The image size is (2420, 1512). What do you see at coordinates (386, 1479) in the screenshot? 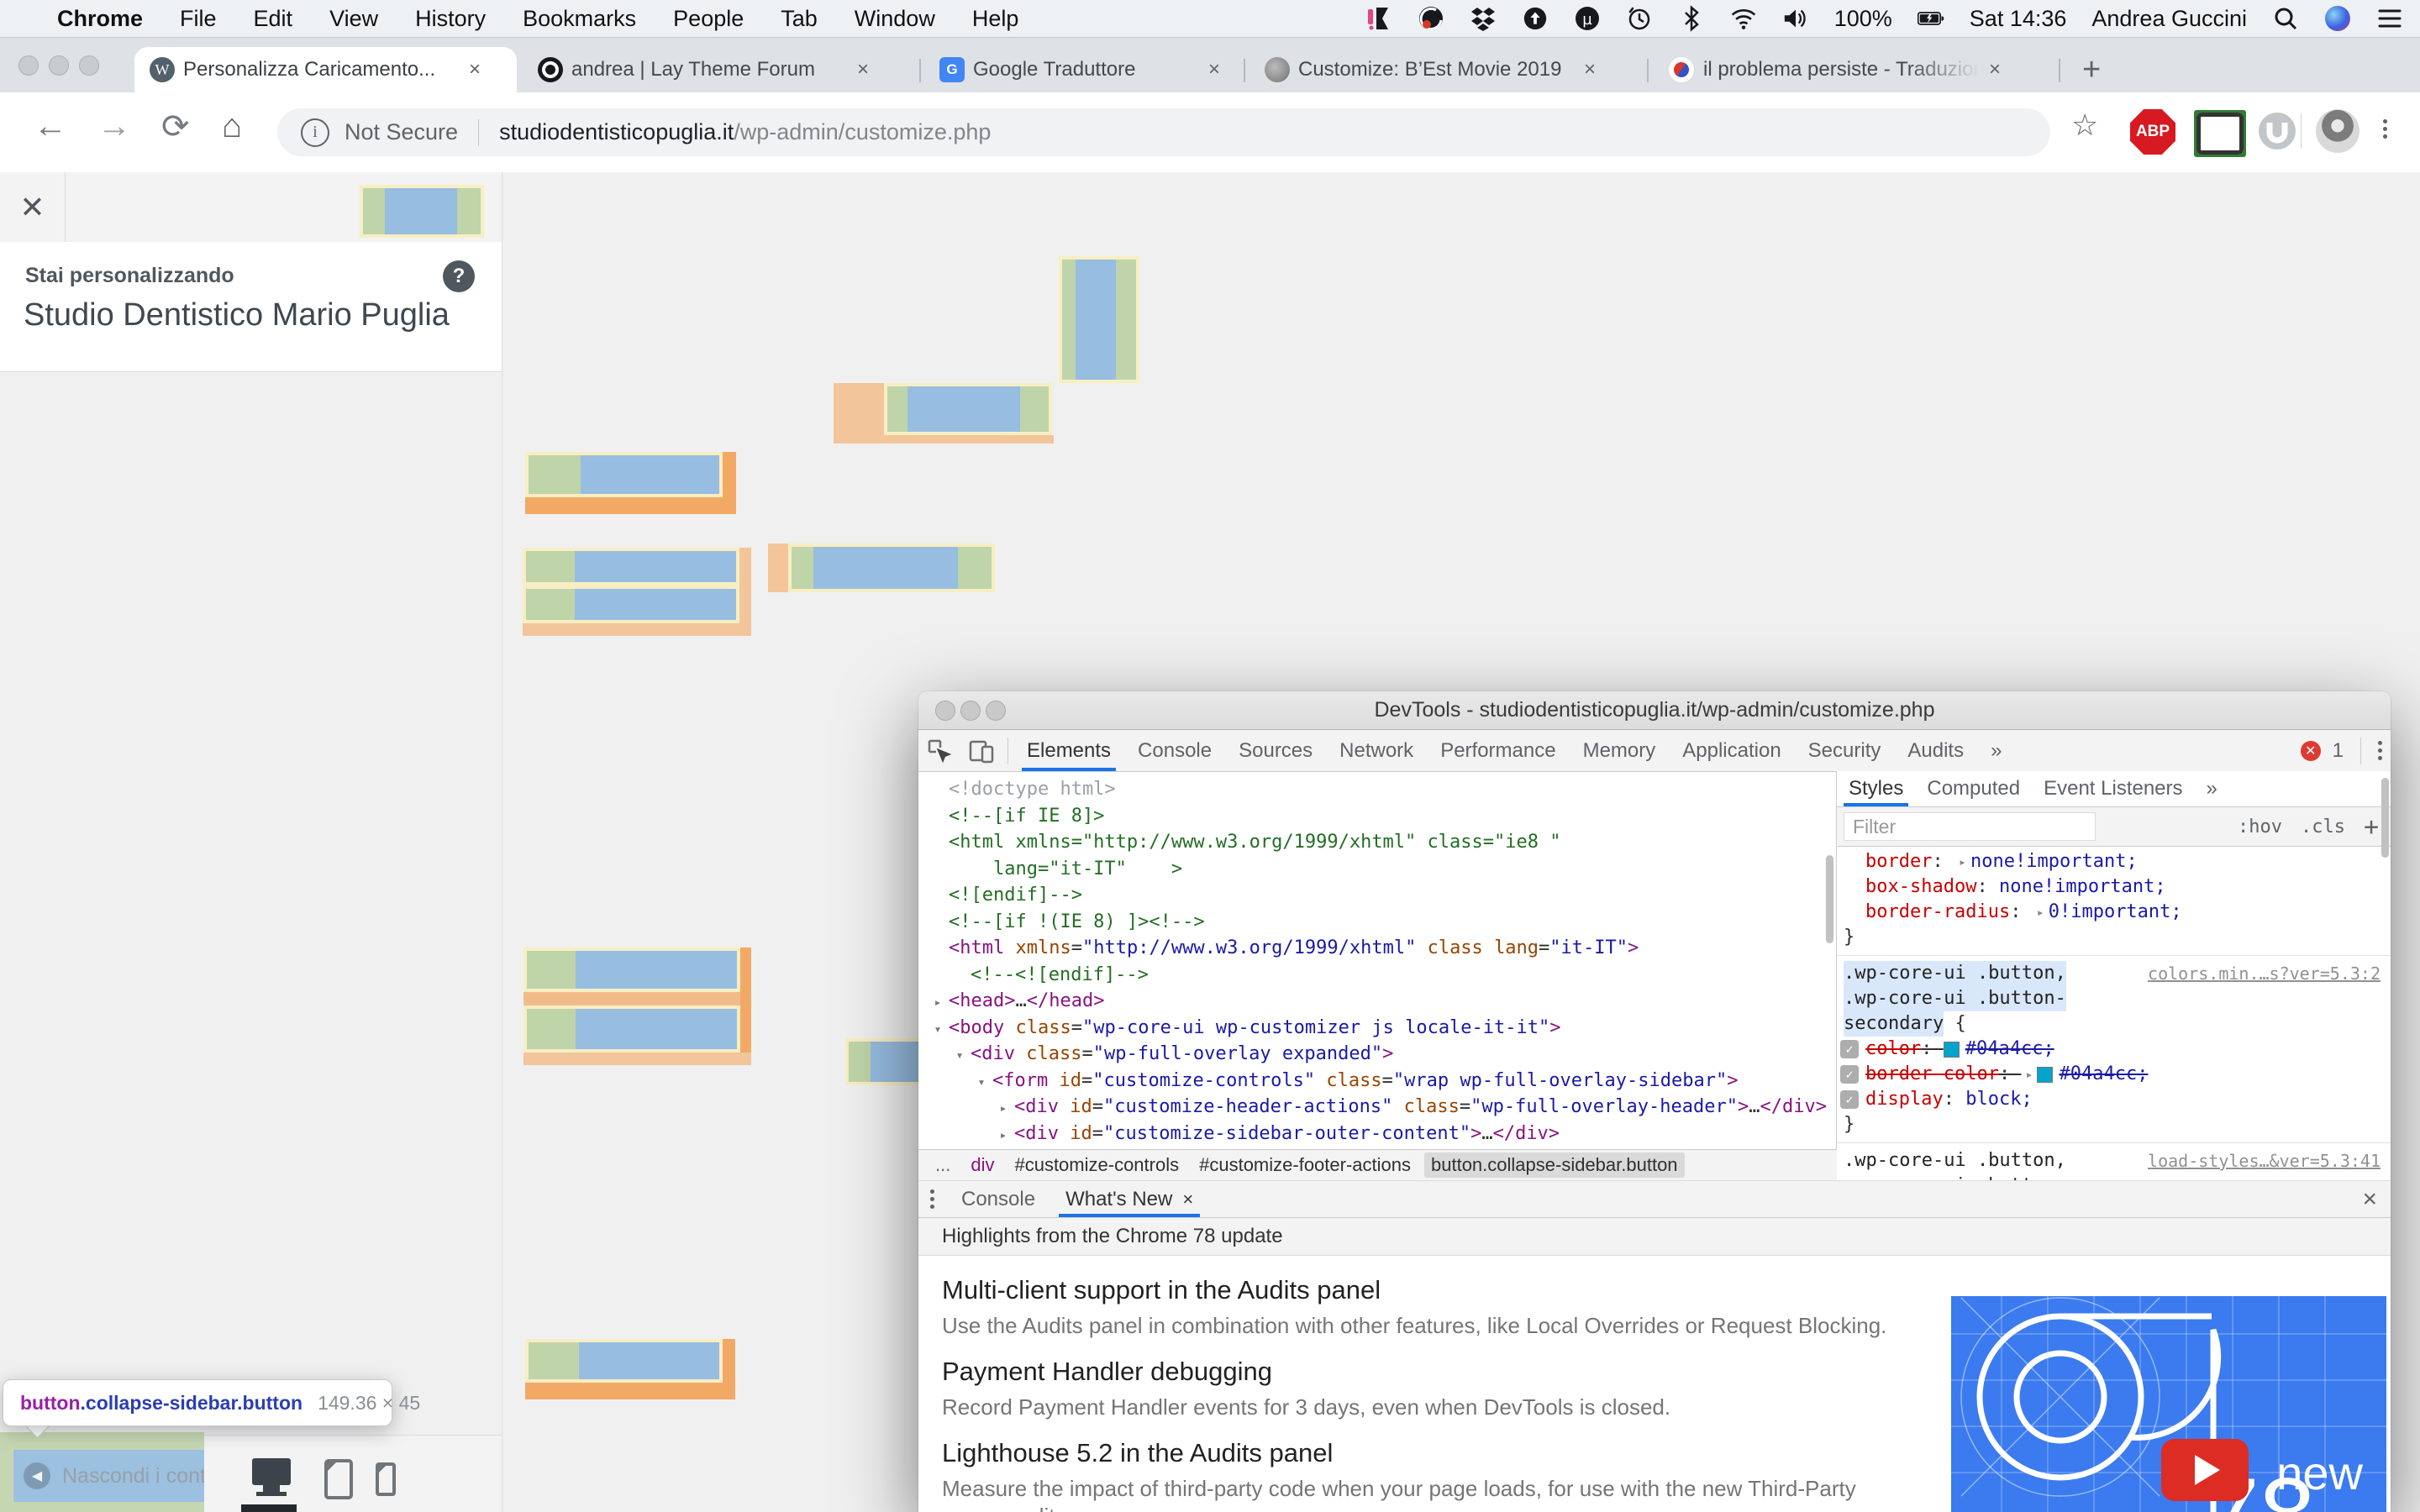
I see `preview-mobile-button` at bounding box center [386, 1479].